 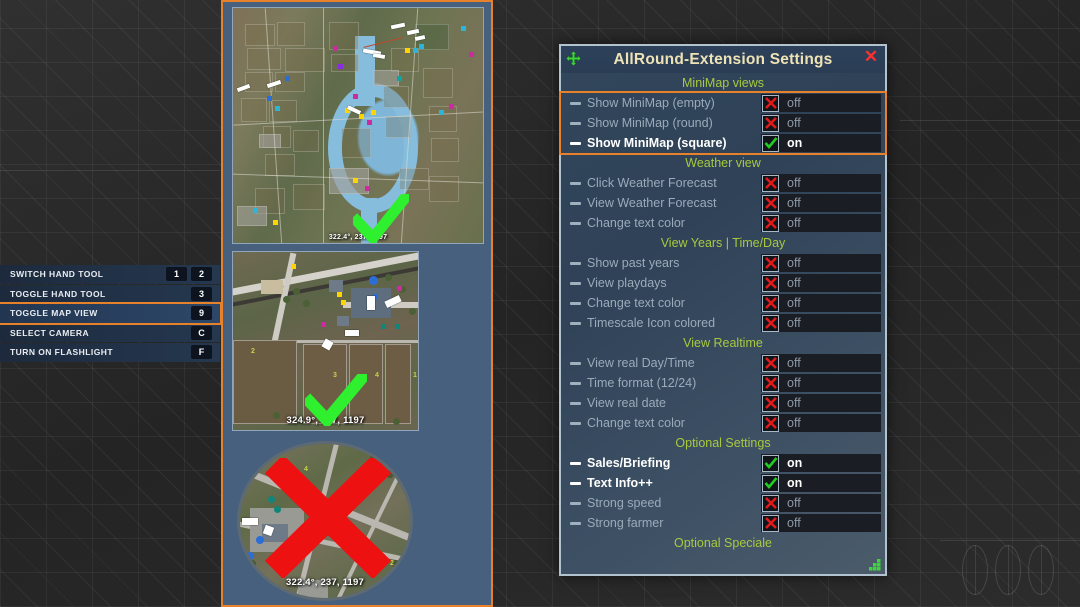 What do you see at coordinates (723, 163) in the screenshot?
I see `settings-section-header: Weather view` at bounding box center [723, 163].